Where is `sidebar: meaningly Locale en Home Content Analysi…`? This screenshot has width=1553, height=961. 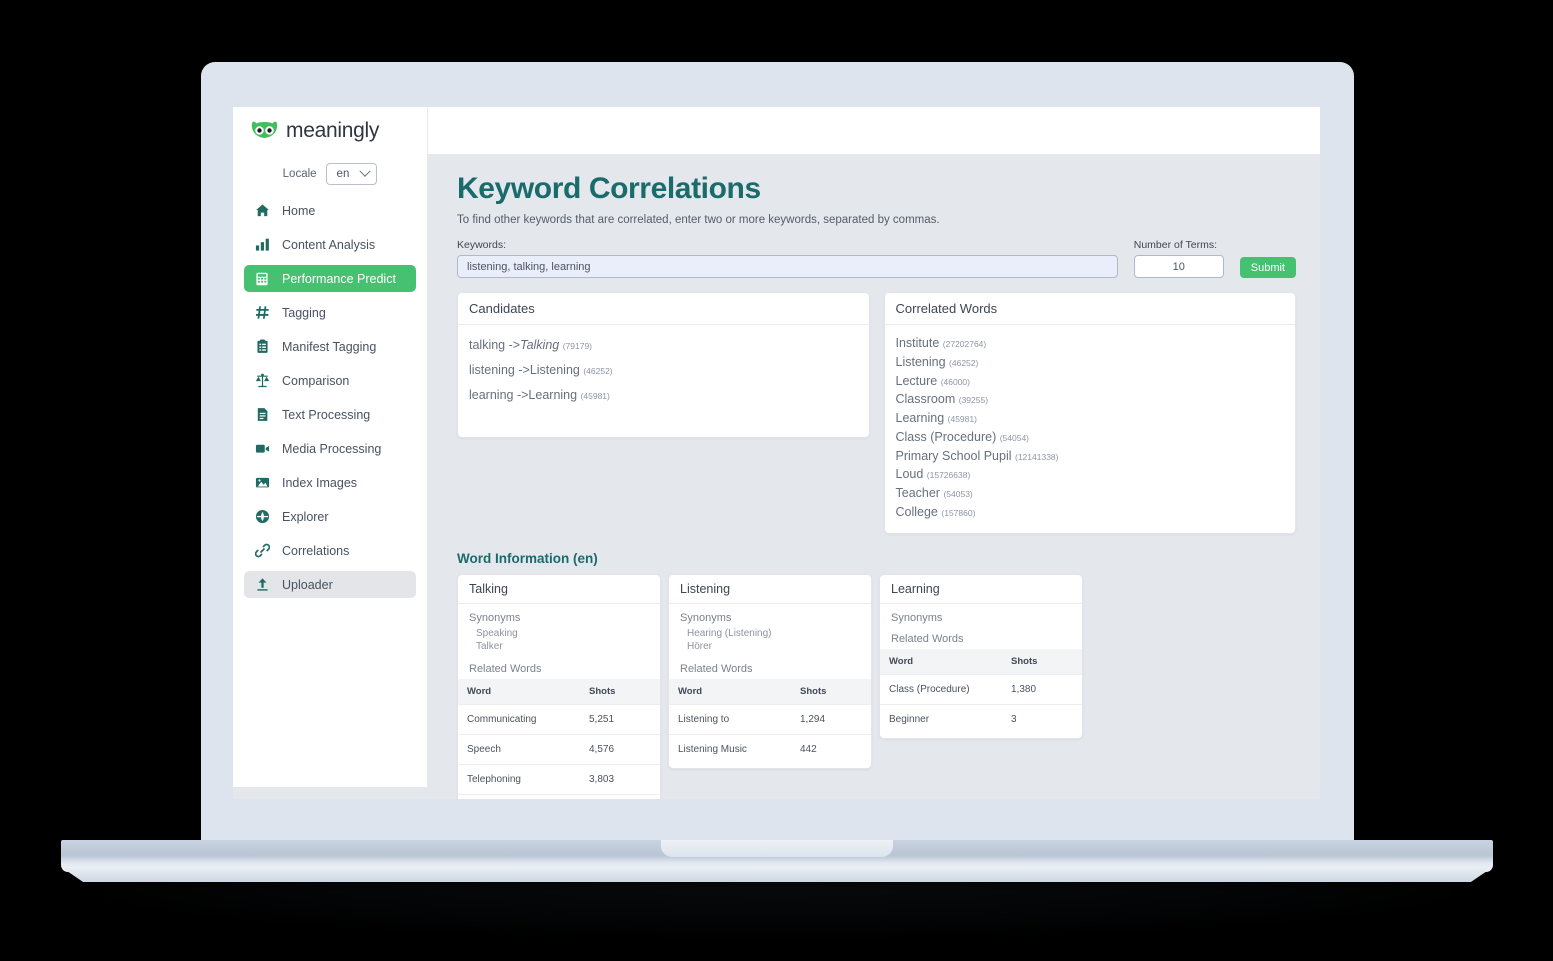 sidebar: meaningly Locale en Home Content Analysi… is located at coordinates (330, 447).